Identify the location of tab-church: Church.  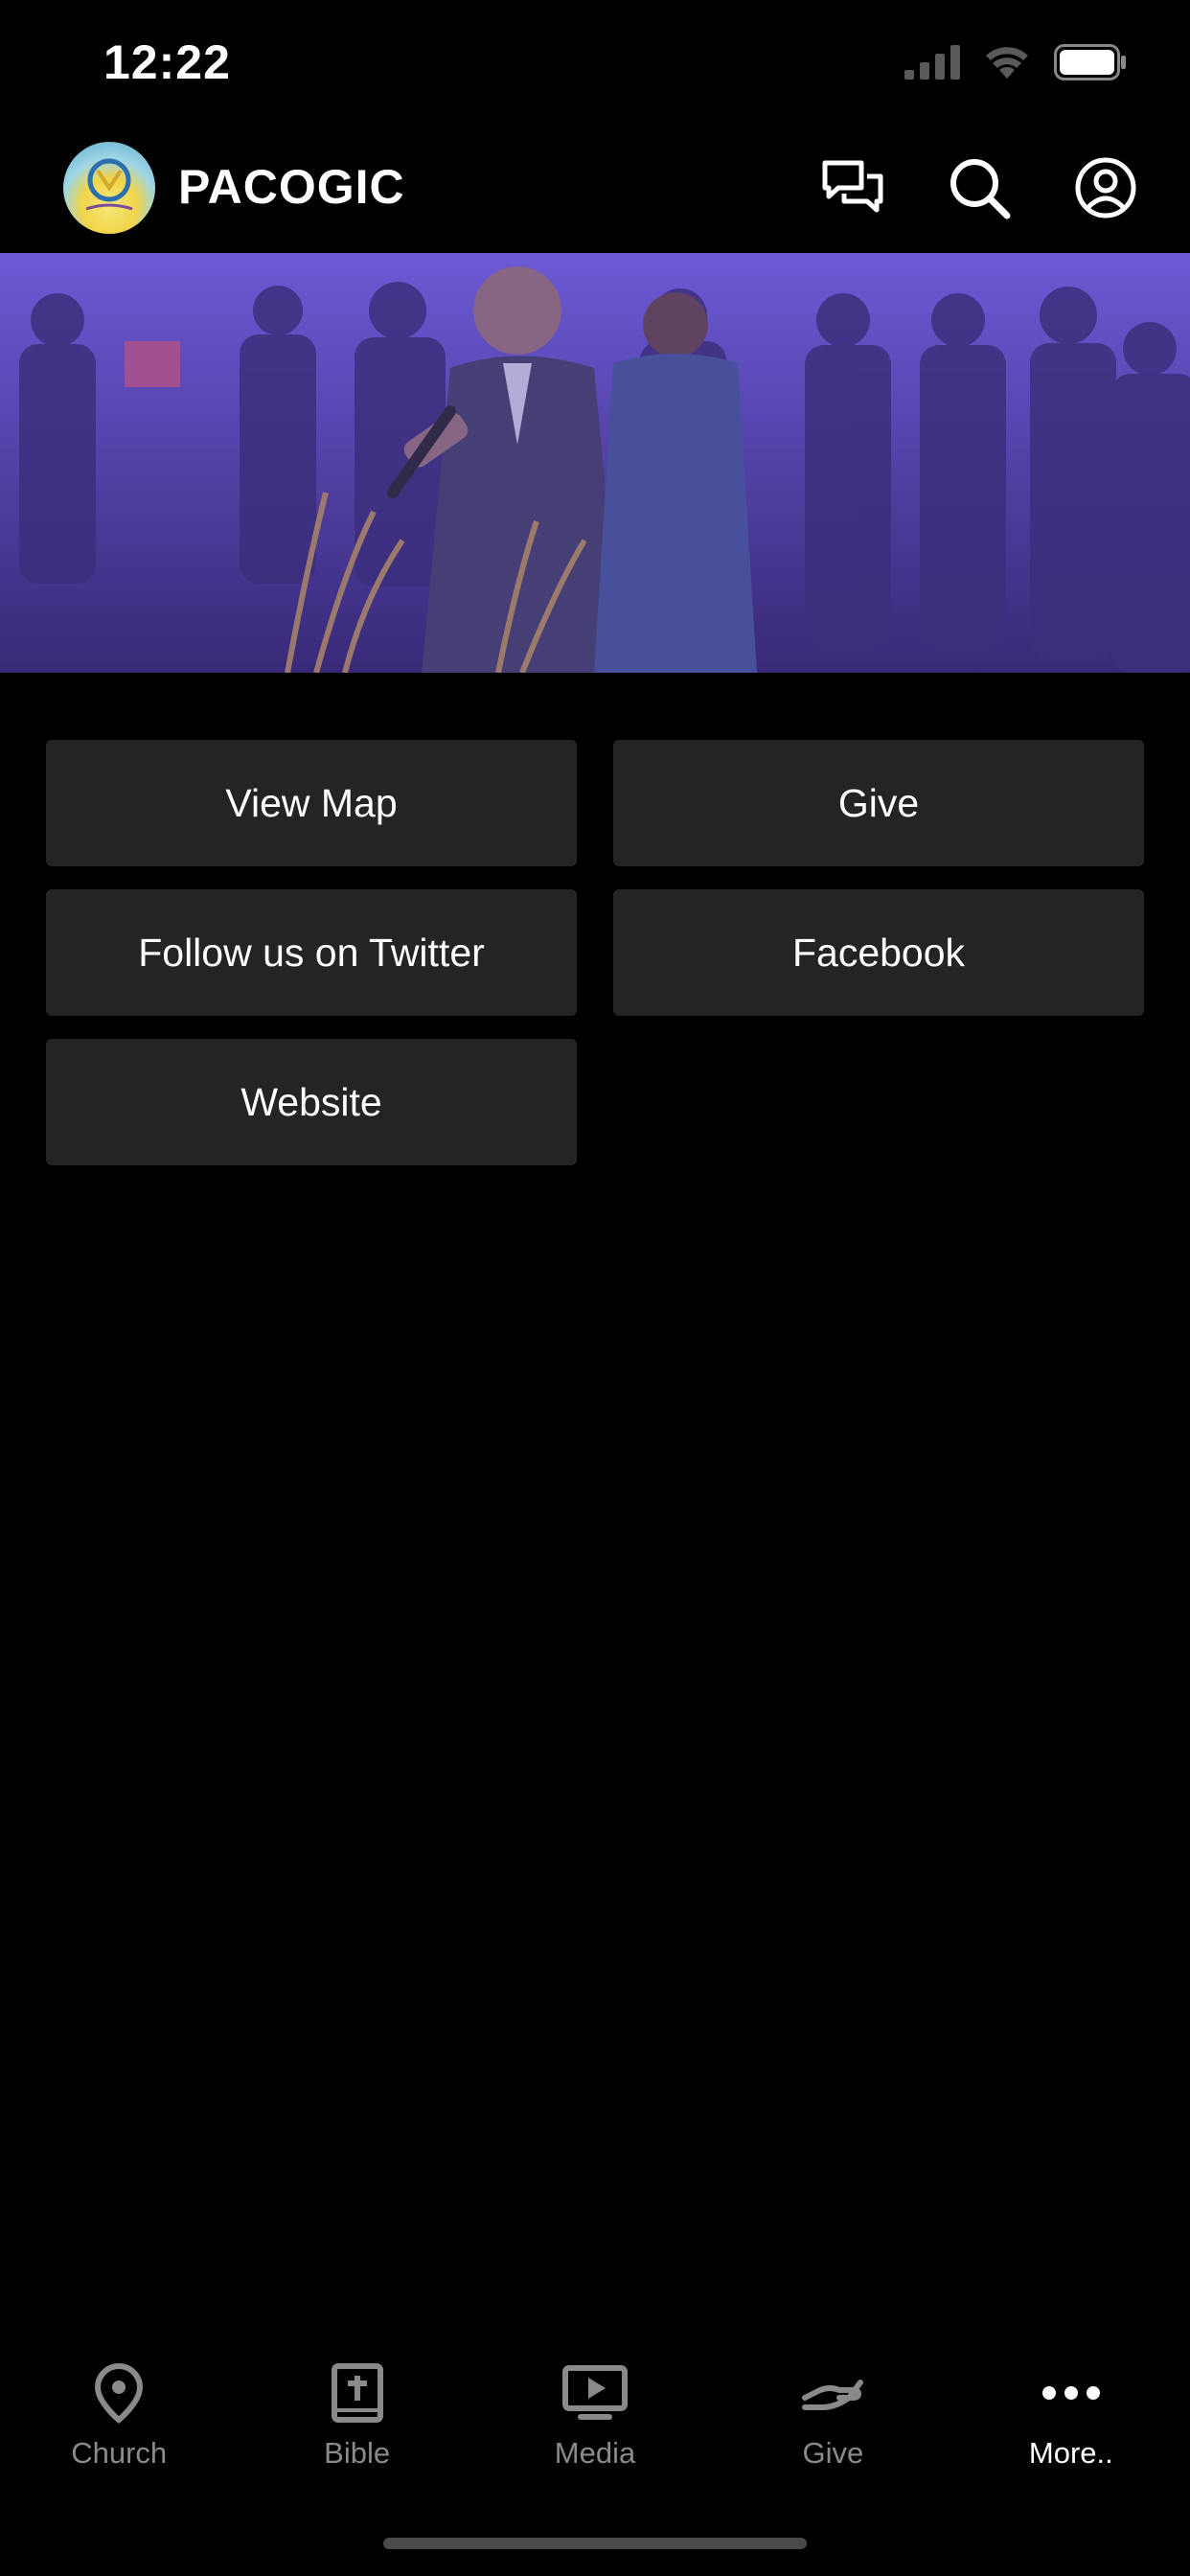
(119, 2415).